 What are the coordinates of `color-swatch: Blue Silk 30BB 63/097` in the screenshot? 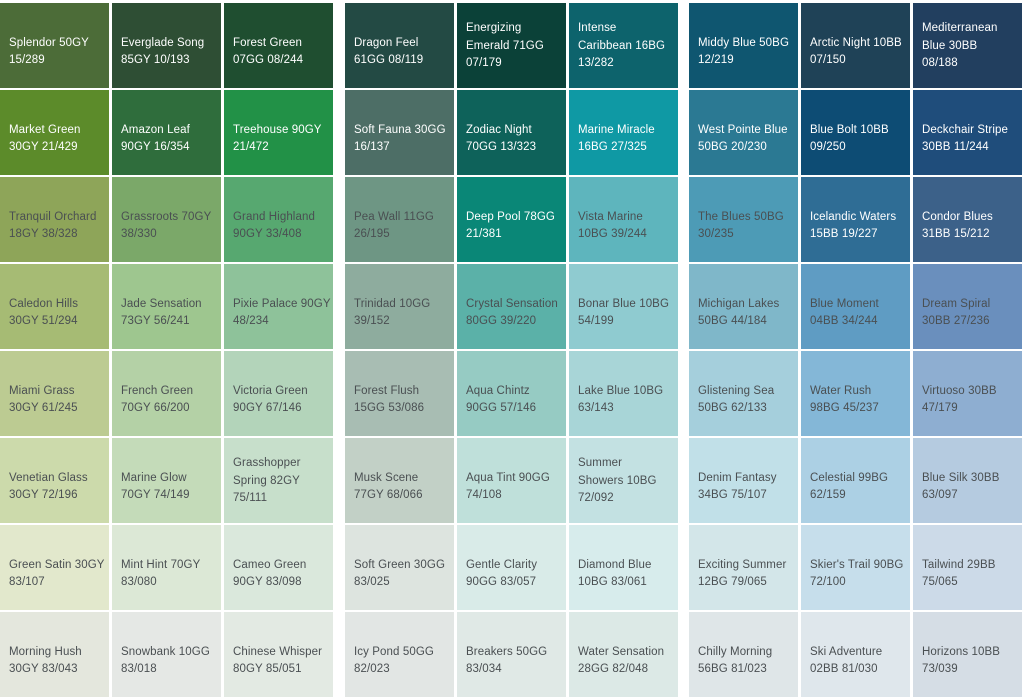 It's located at (967, 480).